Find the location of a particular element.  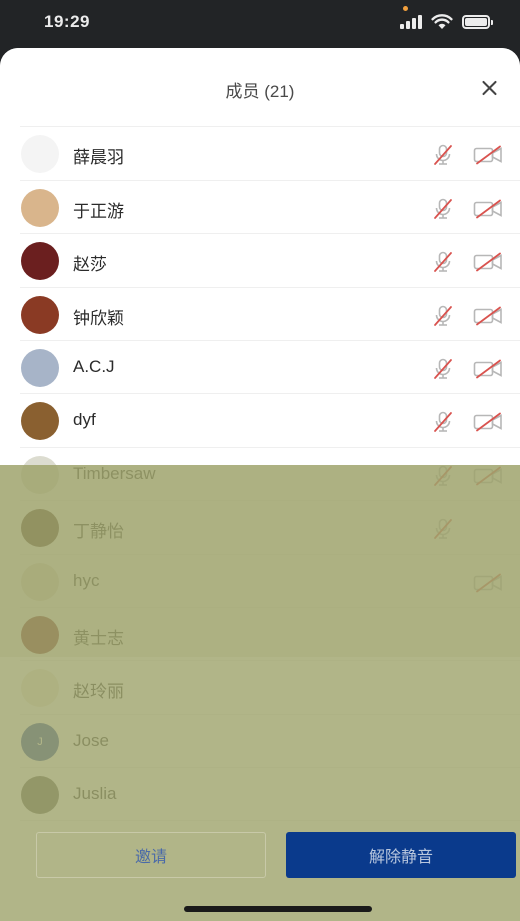

member-row: dyf is located at coordinates (260, 421).